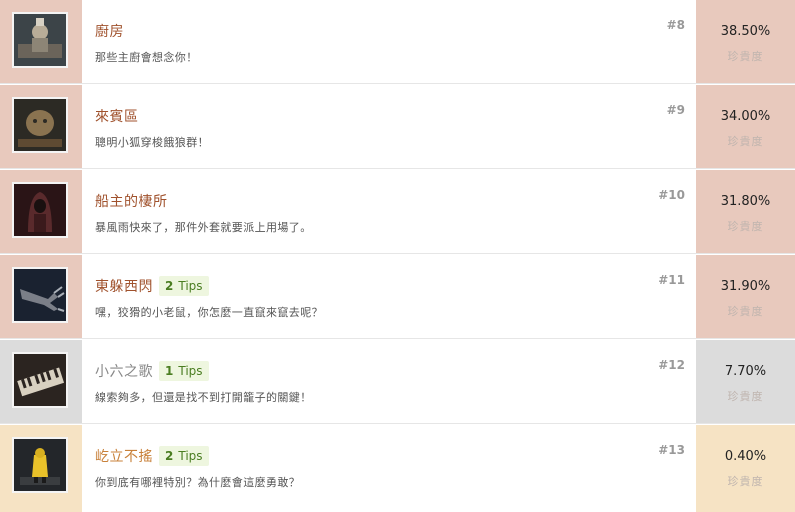  I want to click on chef-figure-icon, so click(40, 40).